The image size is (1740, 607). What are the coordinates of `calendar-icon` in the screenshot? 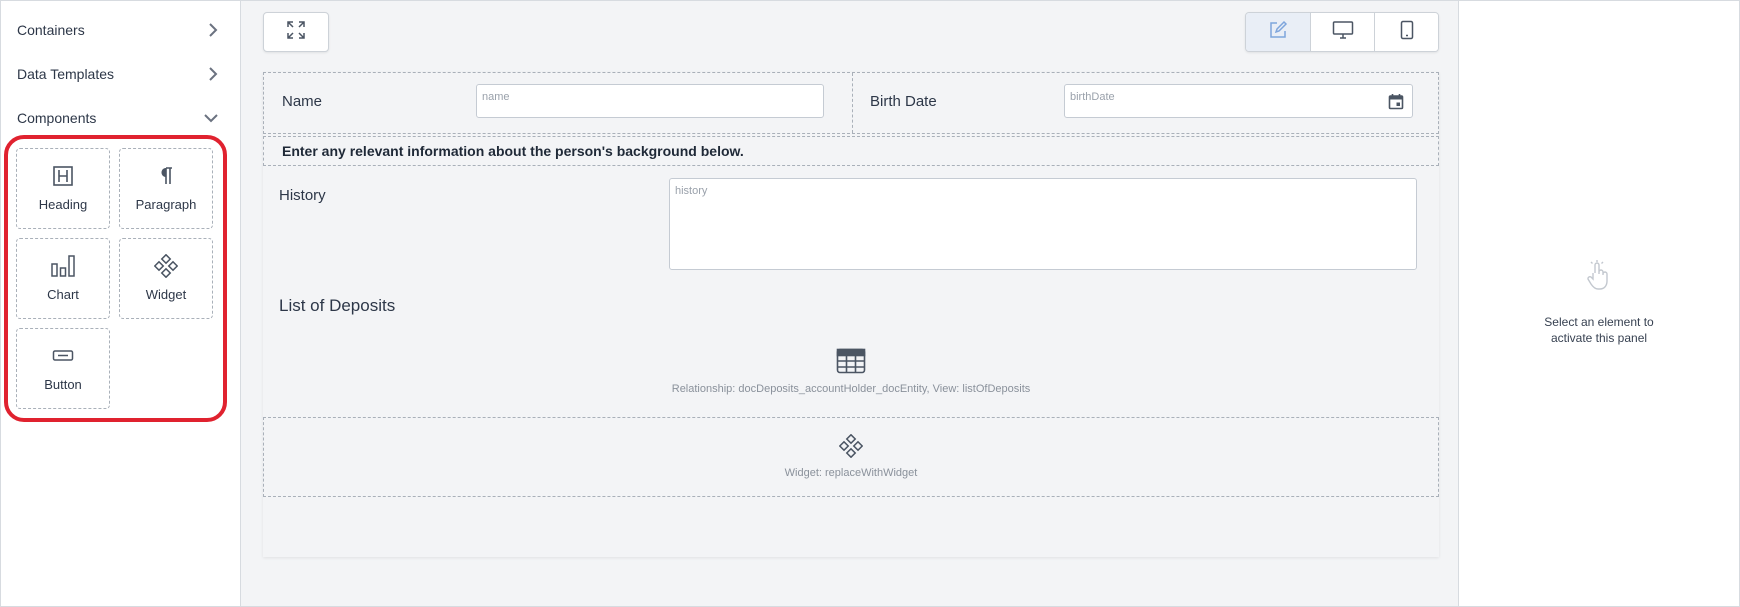 It's located at (1396, 103).